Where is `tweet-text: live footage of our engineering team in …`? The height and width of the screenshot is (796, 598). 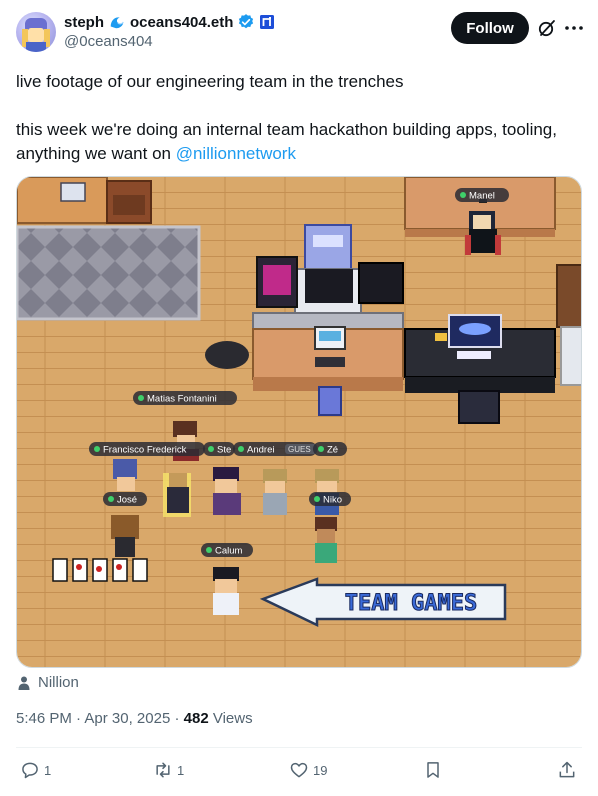 tweet-text: live footage of our engineering team in … is located at coordinates (299, 118).